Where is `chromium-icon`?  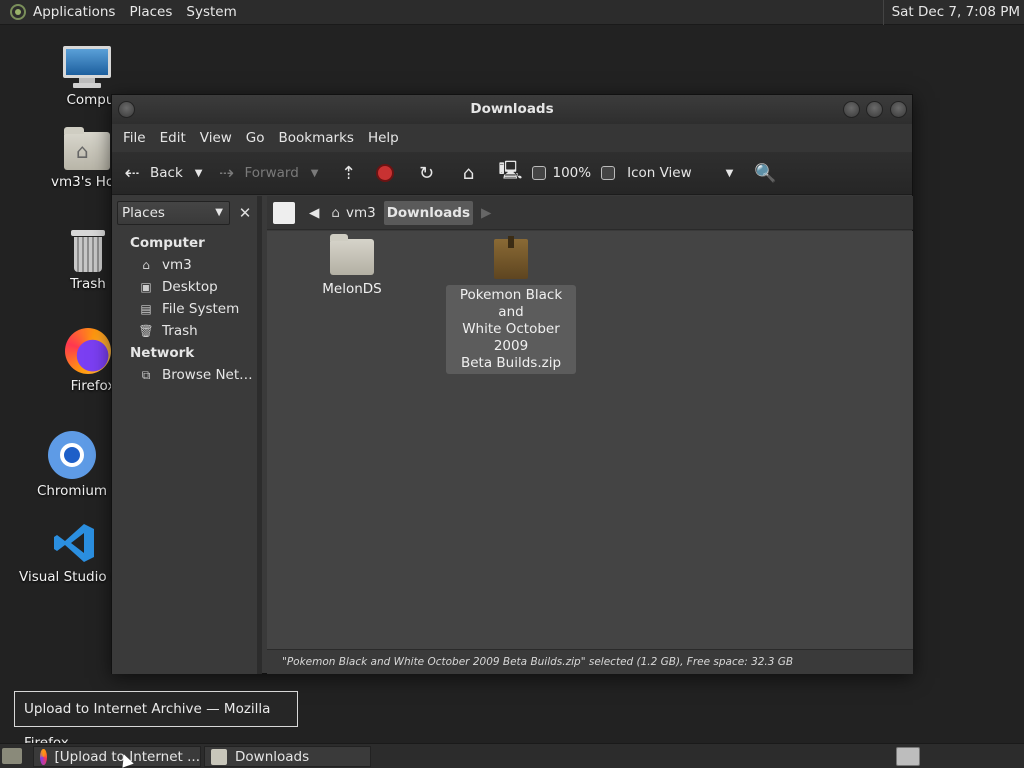 chromium-icon is located at coordinates (72, 455).